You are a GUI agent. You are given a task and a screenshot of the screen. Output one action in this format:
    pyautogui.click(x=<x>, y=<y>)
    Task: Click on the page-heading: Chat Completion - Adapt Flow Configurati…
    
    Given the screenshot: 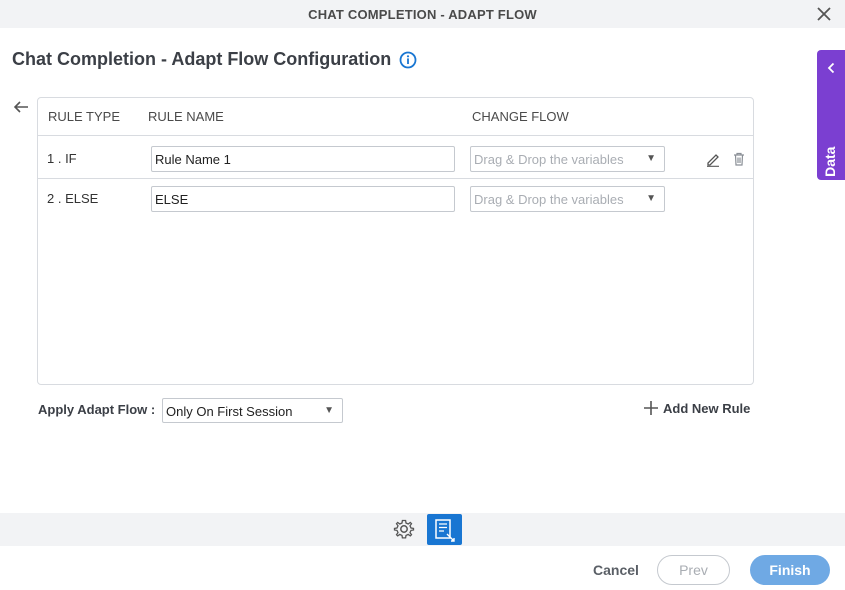 What is the action you would take?
    pyautogui.click(x=214, y=59)
    